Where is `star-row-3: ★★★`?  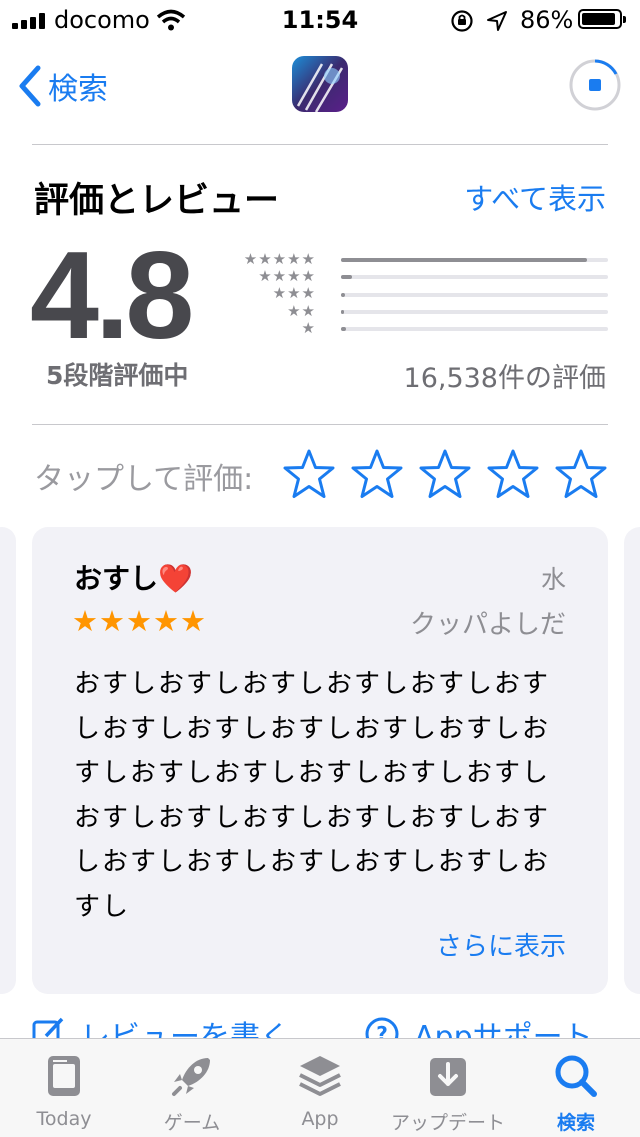
star-row-3: ★★★ is located at coordinates (294, 293).